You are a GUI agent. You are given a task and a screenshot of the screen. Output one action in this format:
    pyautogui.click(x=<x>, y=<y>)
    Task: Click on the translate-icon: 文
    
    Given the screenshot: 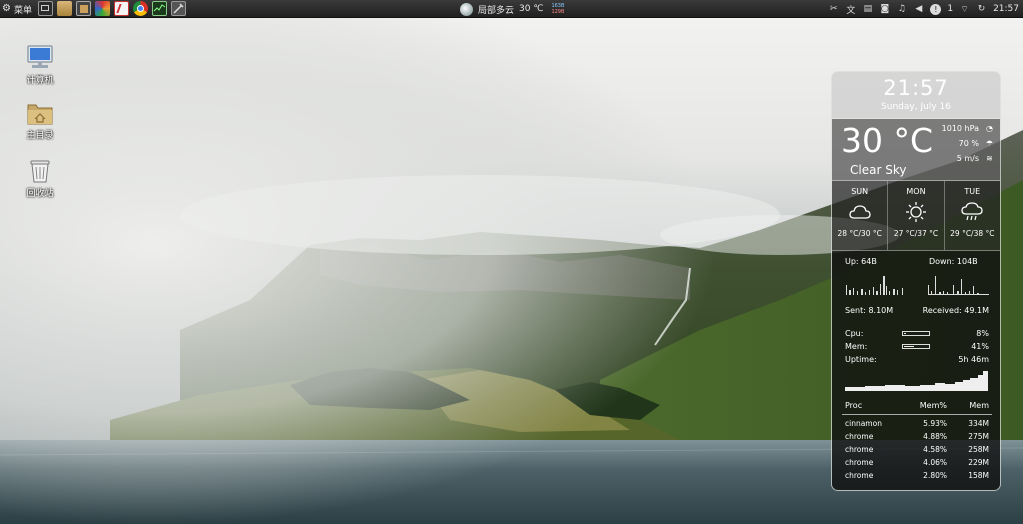 What is the action you would take?
    pyautogui.click(x=850, y=10)
    